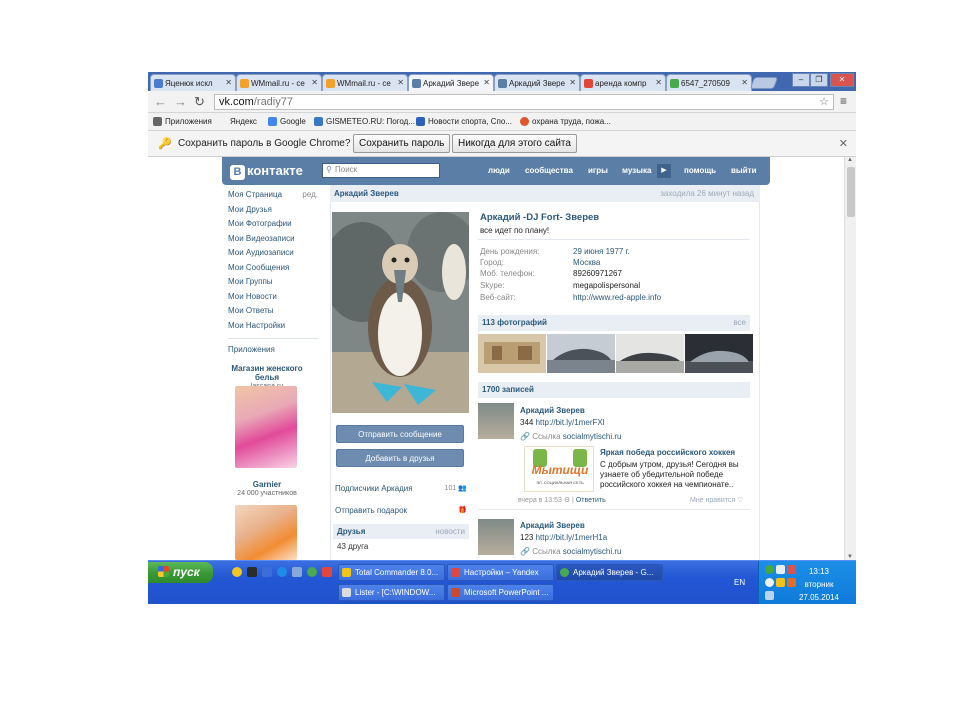  Describe the element at coordinates (401, 510) in the screenshot. I see `send-gift-link: Отправить подарок 🎁` at that location.